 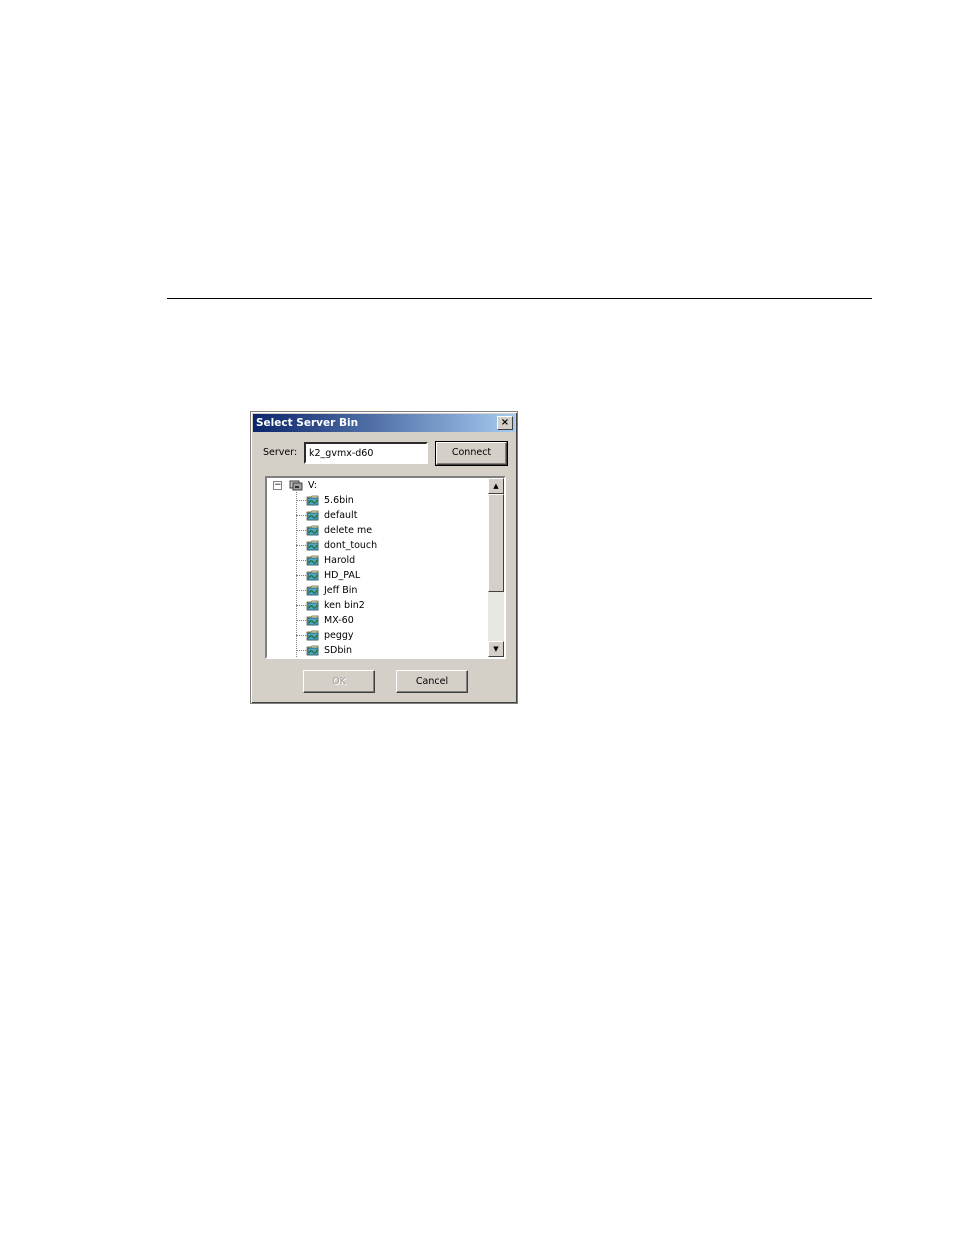 What do you see at coordinates (367, 575) in the screenshot?
I see `tree-bin-item: HD_PAL` at bounding box center [367, 575].